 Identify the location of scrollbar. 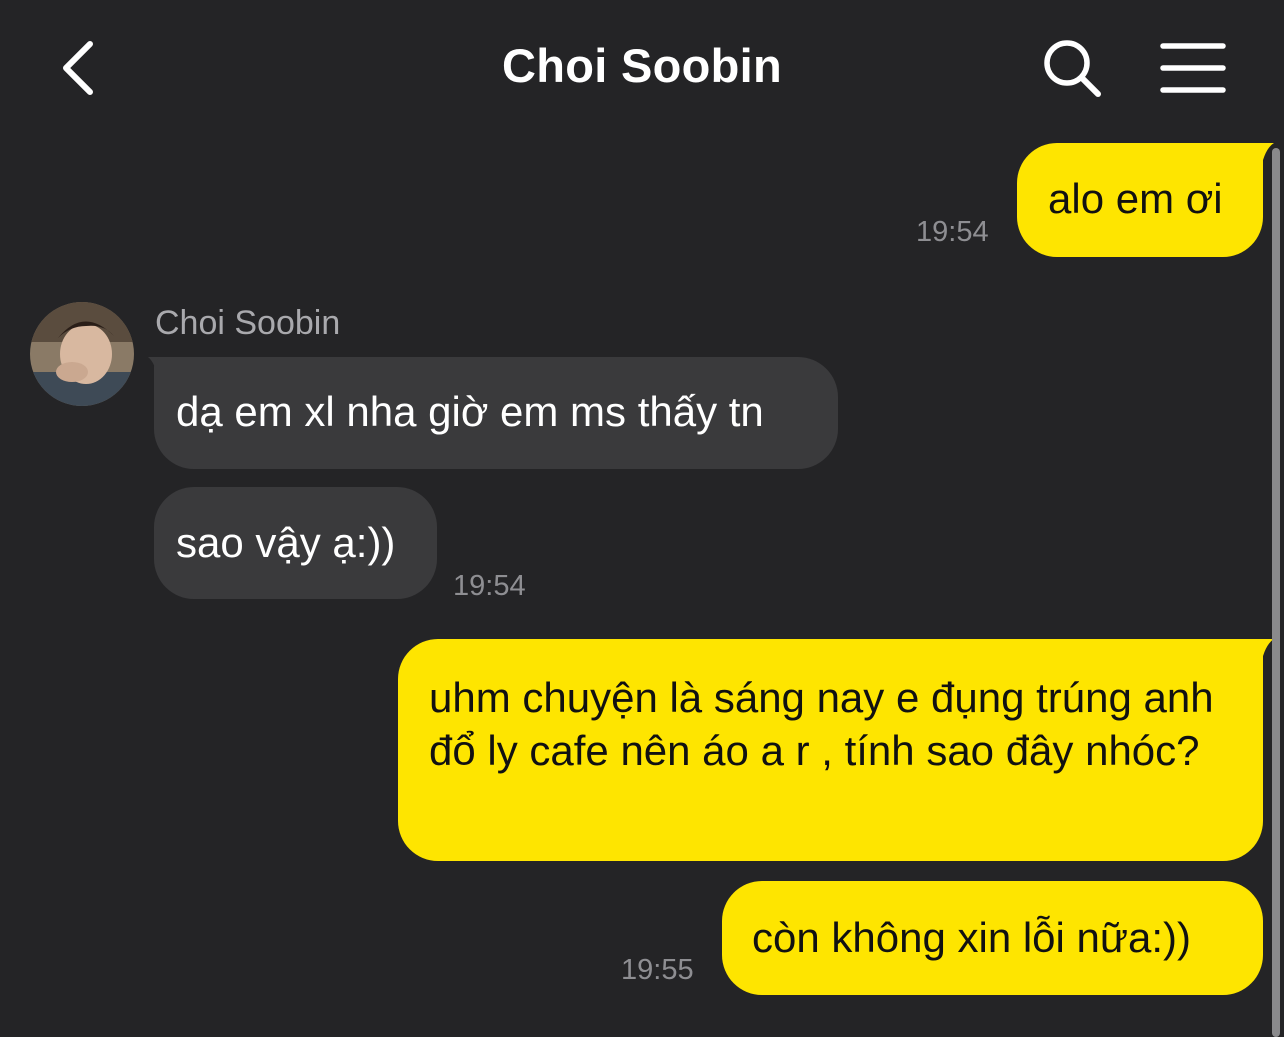
(1276, 592).